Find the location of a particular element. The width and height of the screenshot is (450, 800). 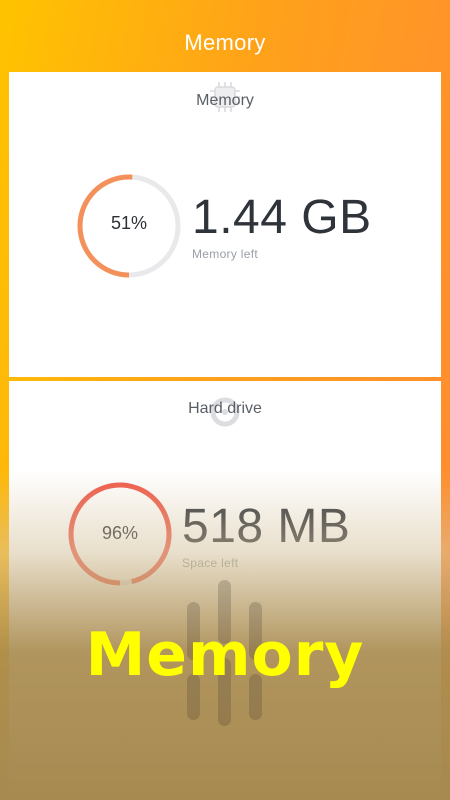

page-title: Memory is located at coordinates (225, 42).